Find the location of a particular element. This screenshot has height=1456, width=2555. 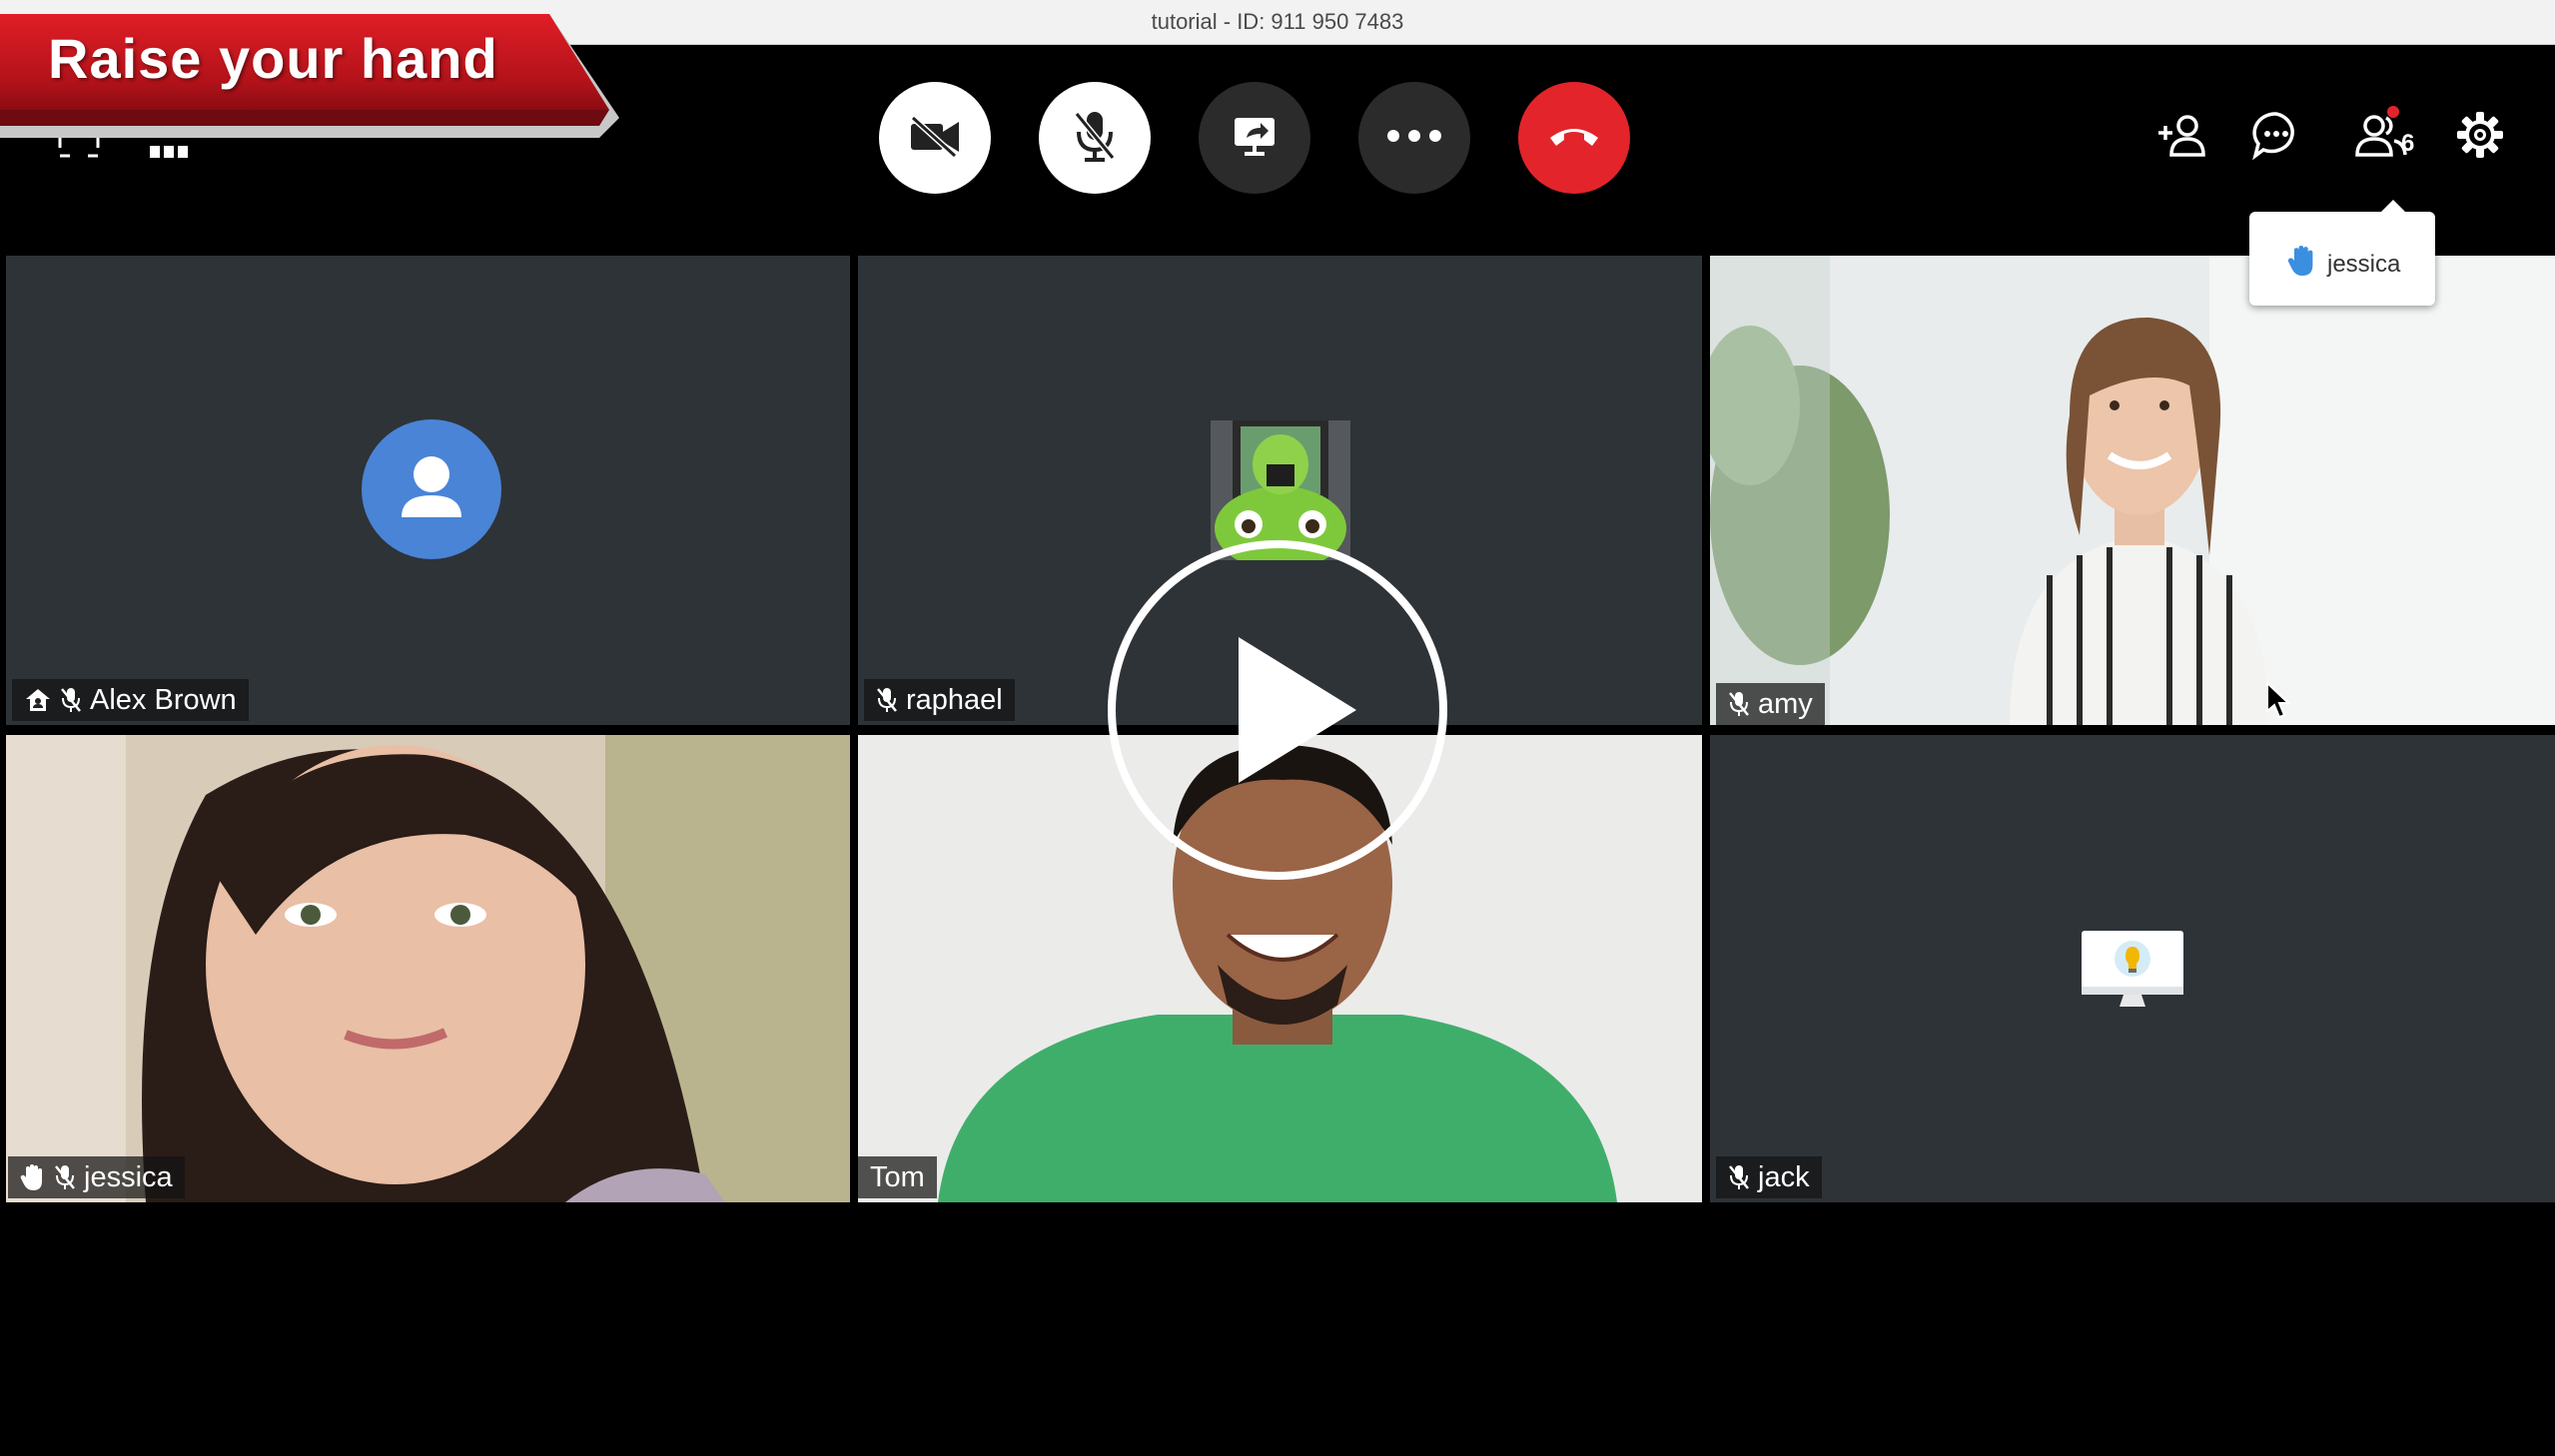

participant-label: jack is located at coordinates (1769, 1177).